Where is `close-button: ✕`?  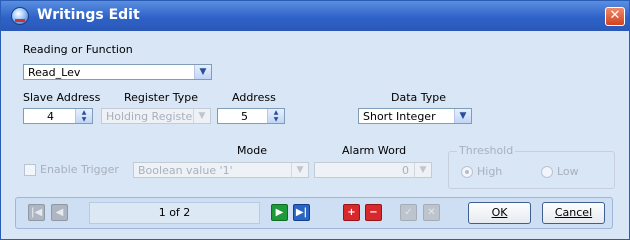 close-button: ✕ is located at coordinates (615, 16).